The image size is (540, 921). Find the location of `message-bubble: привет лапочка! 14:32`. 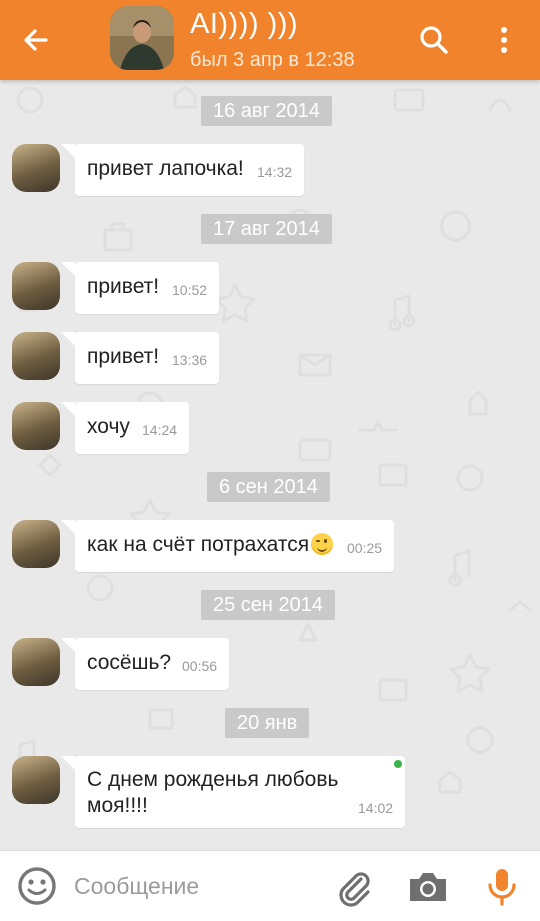

message-bubble: привет лапочка! 14:32 is located at coordinates (182, 170).